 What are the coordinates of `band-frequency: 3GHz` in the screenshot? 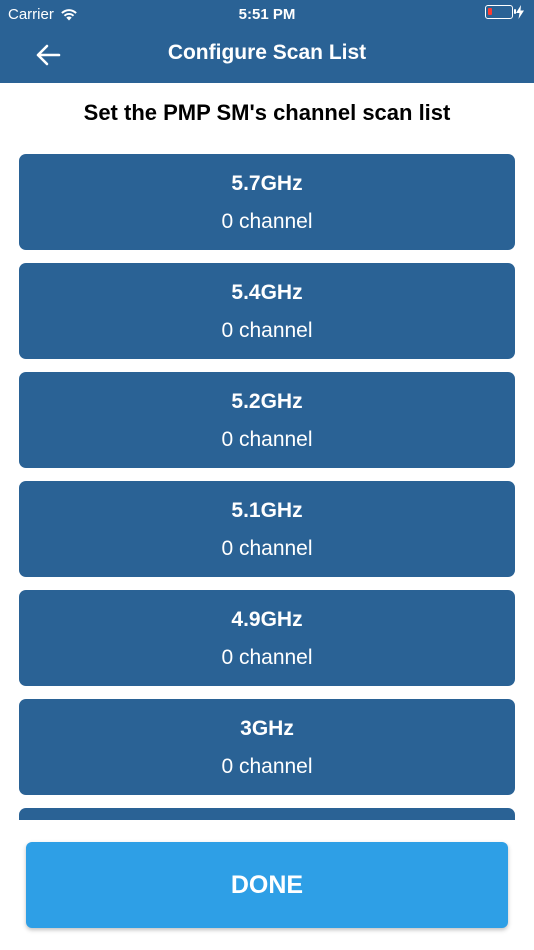 It's located at (267, 728).